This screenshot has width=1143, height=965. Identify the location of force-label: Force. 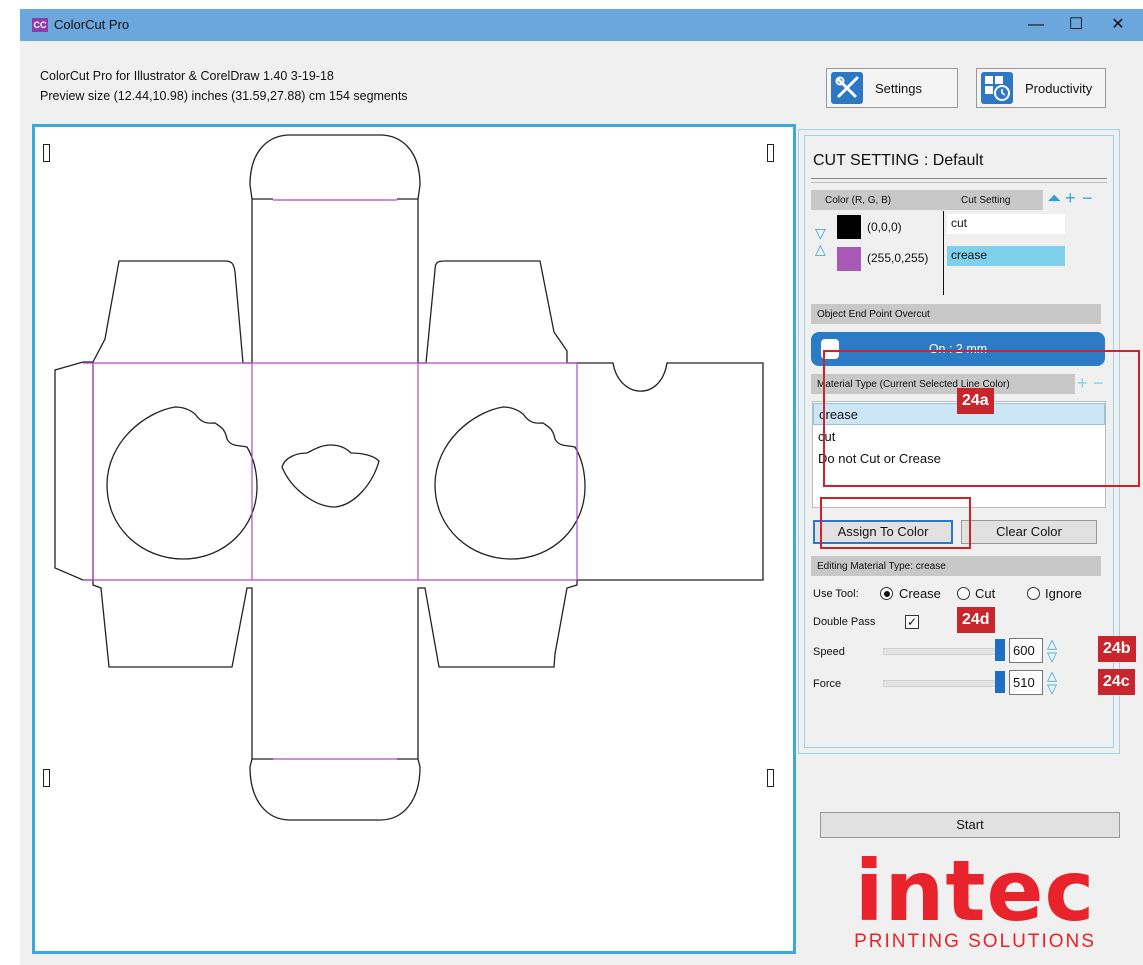
(827, 684).